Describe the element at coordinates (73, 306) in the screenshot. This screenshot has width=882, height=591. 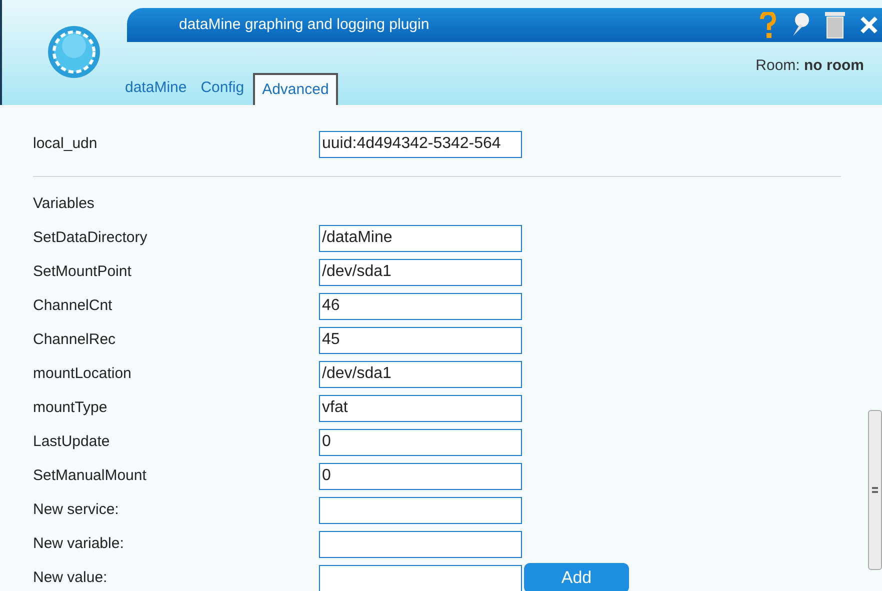
I see `field-label: ChannelCnt` at that location.